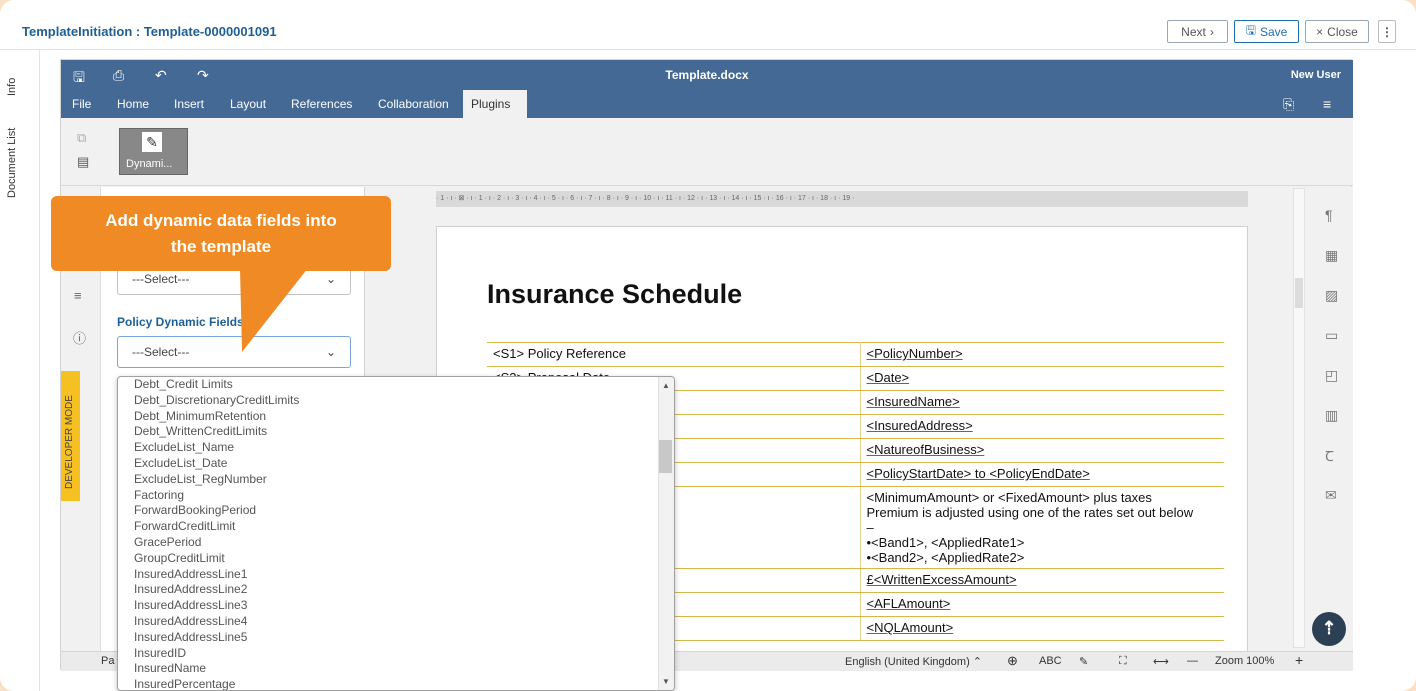 The image size is (1416, 691). I want to click on dropdown-option: Debt_Credit Limits, so click(388, 385).